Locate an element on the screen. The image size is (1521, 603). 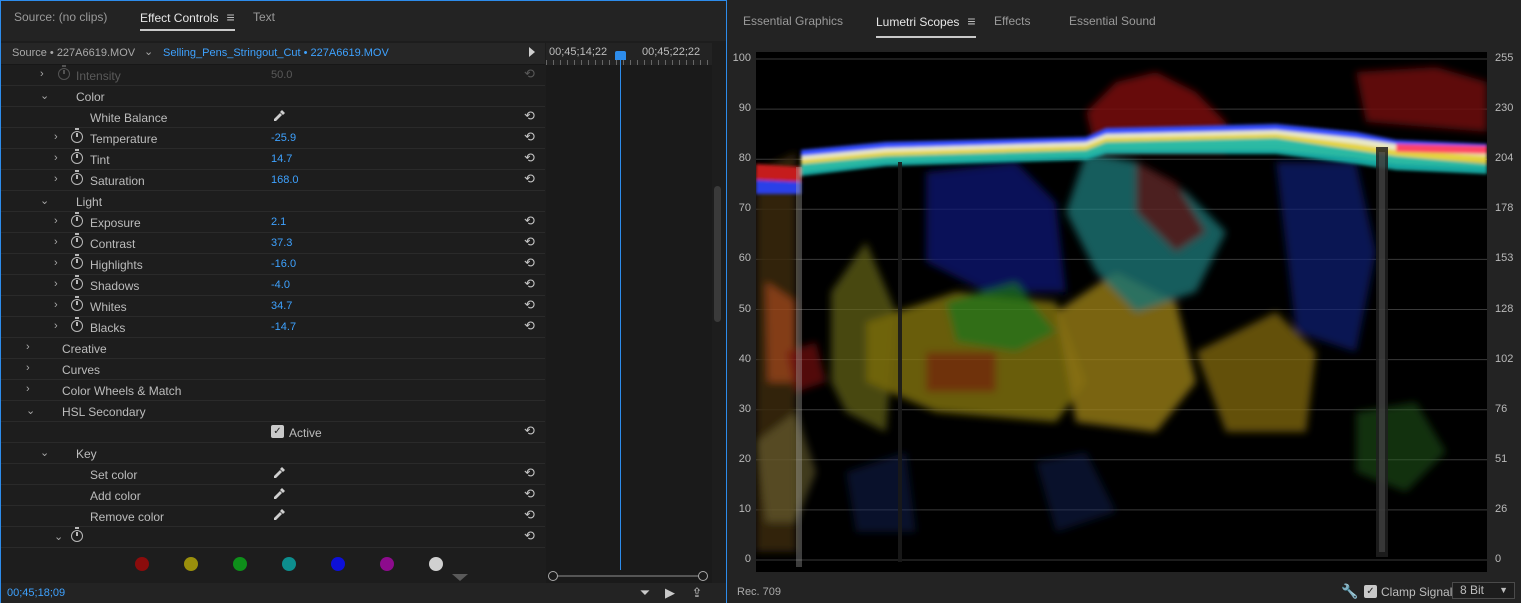
playhead-line is located at coordinates (620, 313).